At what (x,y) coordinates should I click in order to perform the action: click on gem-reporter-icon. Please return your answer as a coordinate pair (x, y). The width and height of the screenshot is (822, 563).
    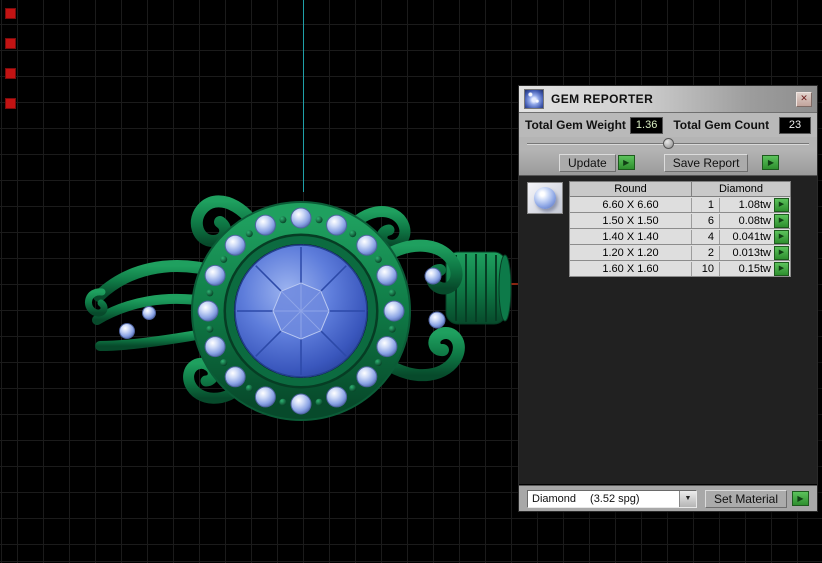
    Looking at the image, I should click on (534, 99).